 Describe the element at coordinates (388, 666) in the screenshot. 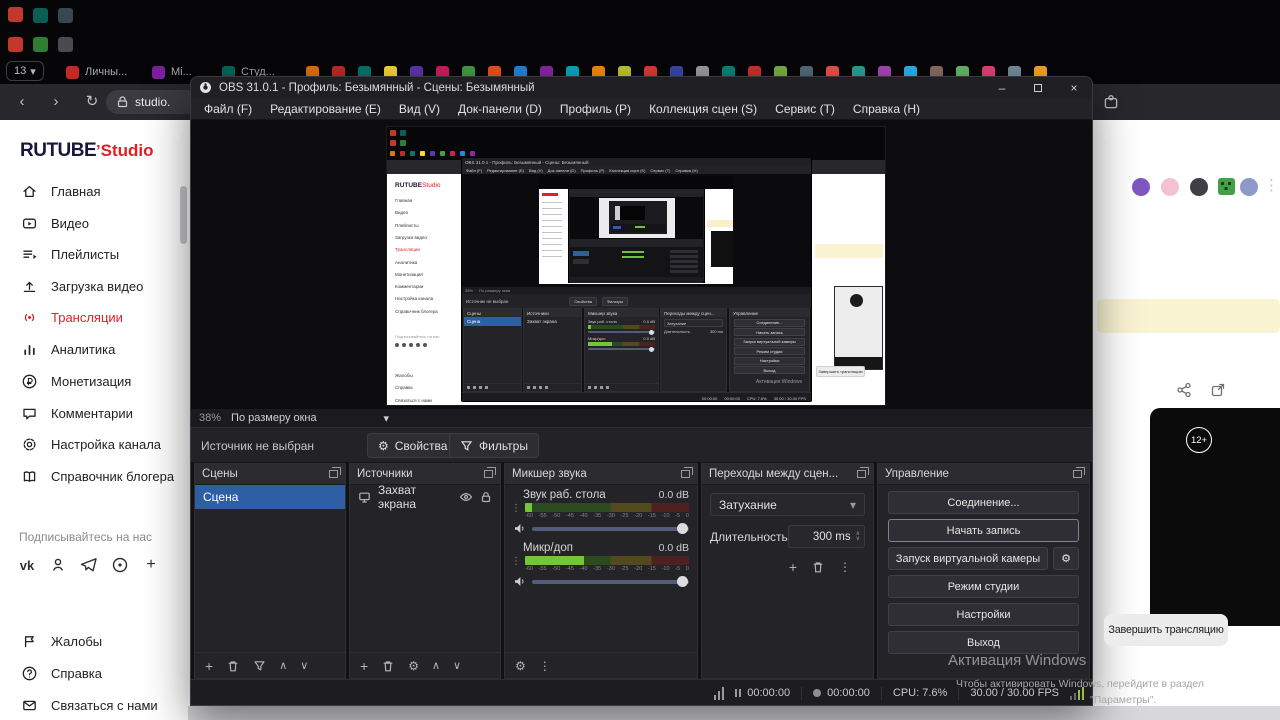

I see `remove-source-icon` at that location.